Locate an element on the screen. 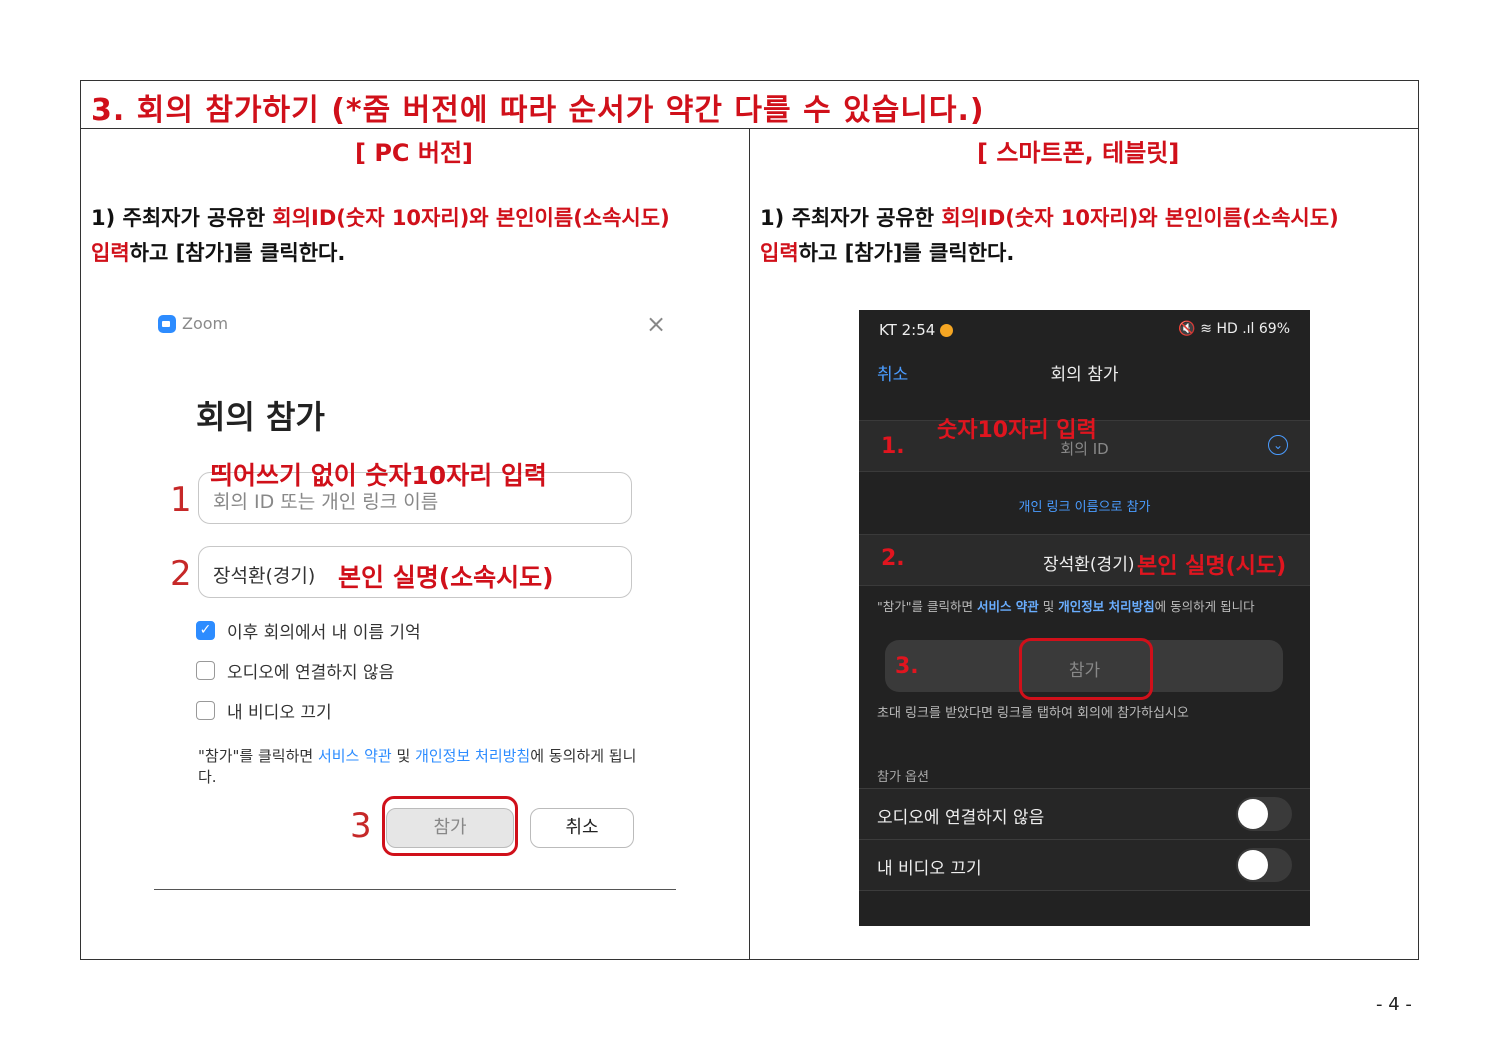 The height and width of the screenshot is (1061, 1500). option-label: 오디오에 연결하지 않음 is located at coordinates (961, 818).